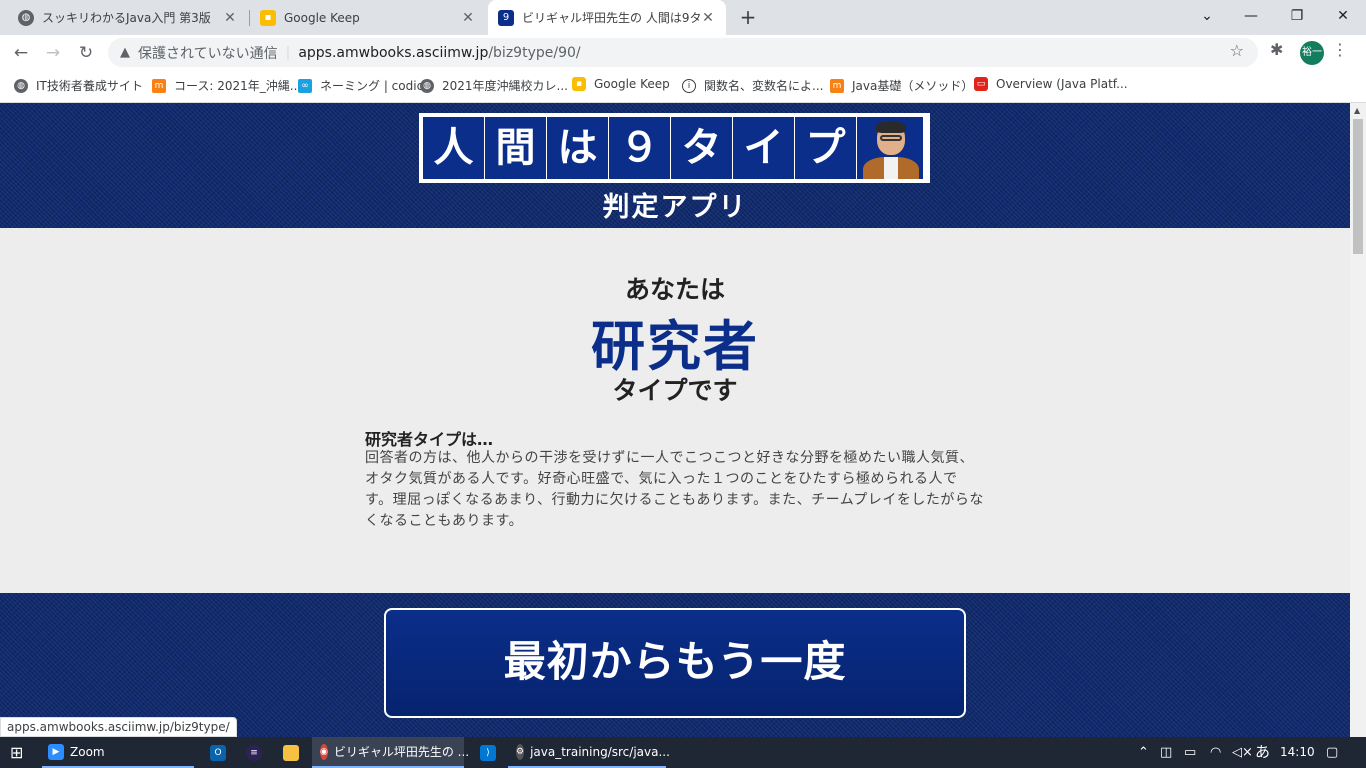 The width and height of the screenshot is (1366, 768). I want to click on tab-google-keep: ▪ Google Keep ✕, so click(368, 17).